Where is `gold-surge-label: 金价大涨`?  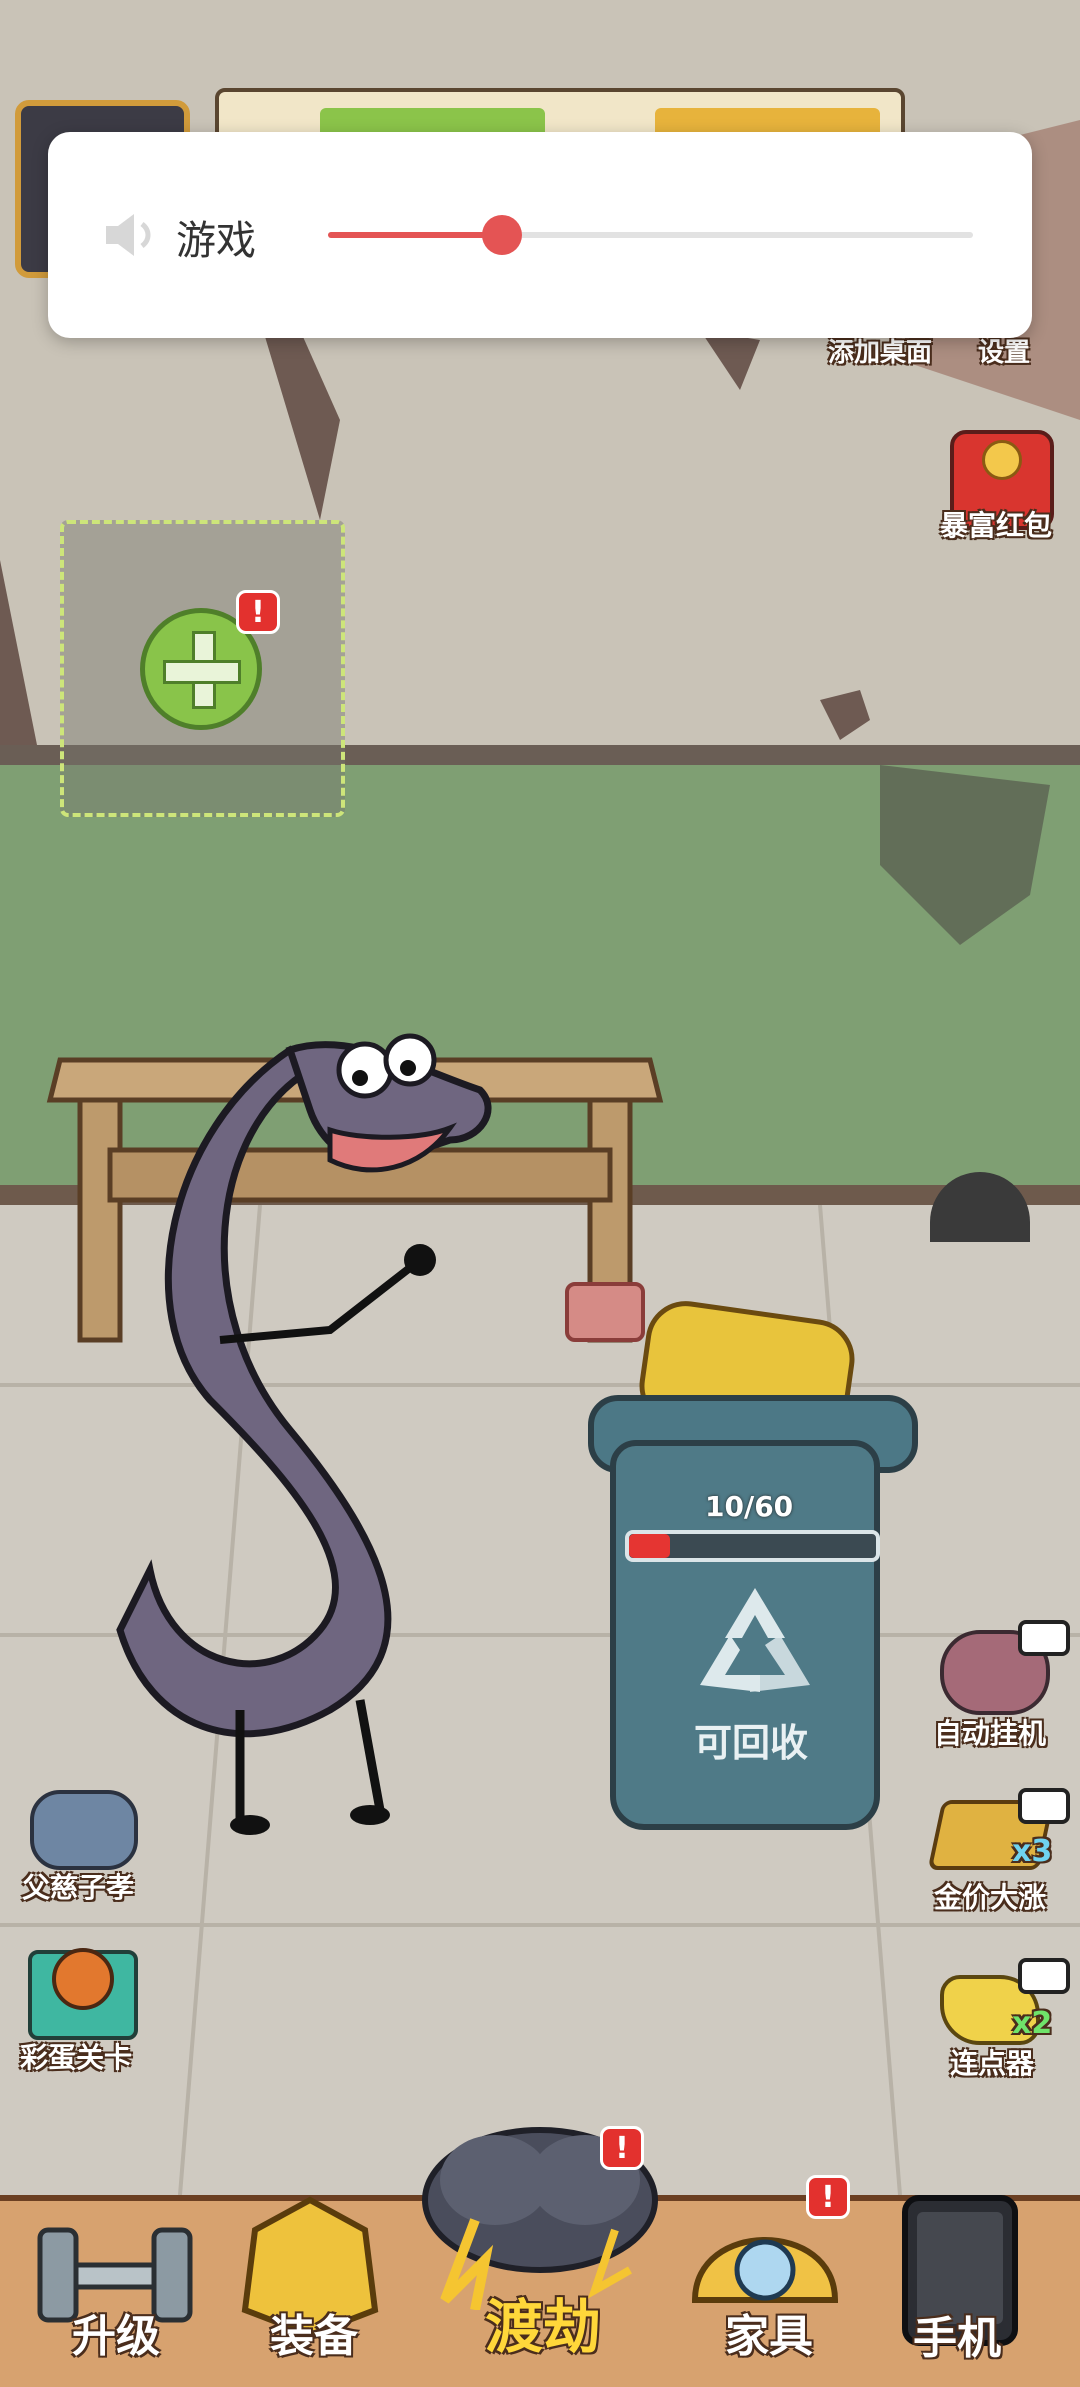
gold-surge-label: 金价大涨 is located at coordinates (990, 1897).